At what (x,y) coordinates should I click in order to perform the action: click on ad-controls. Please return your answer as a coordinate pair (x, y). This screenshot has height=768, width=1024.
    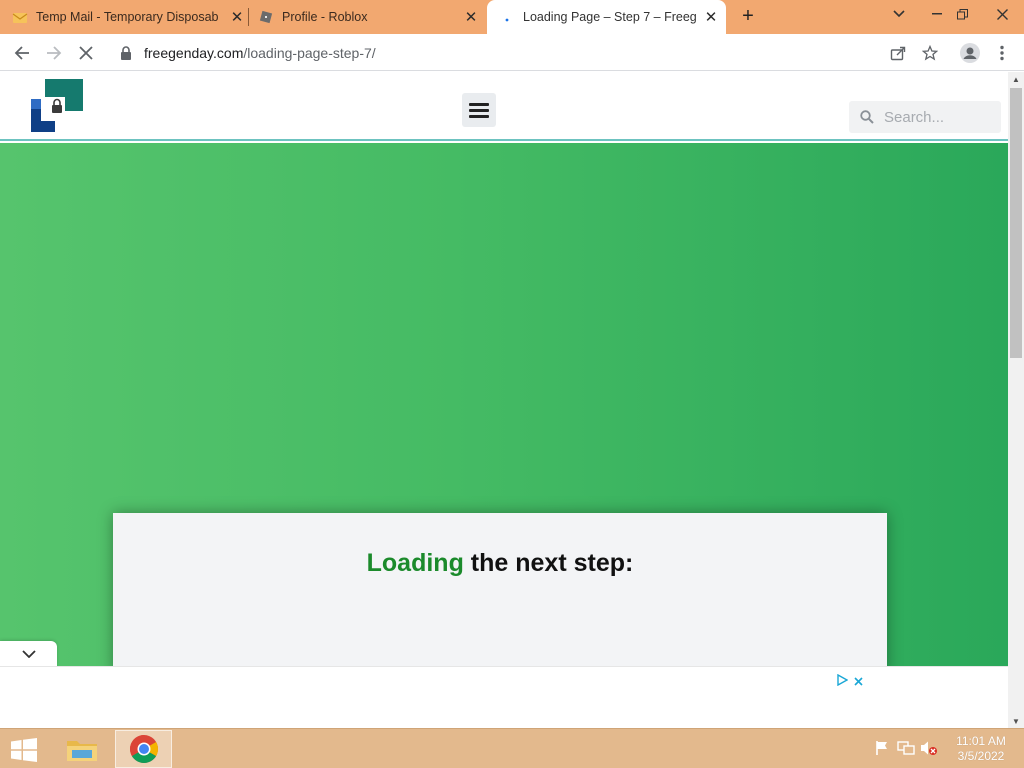
    Looking at the image, I should click on (849, 682).